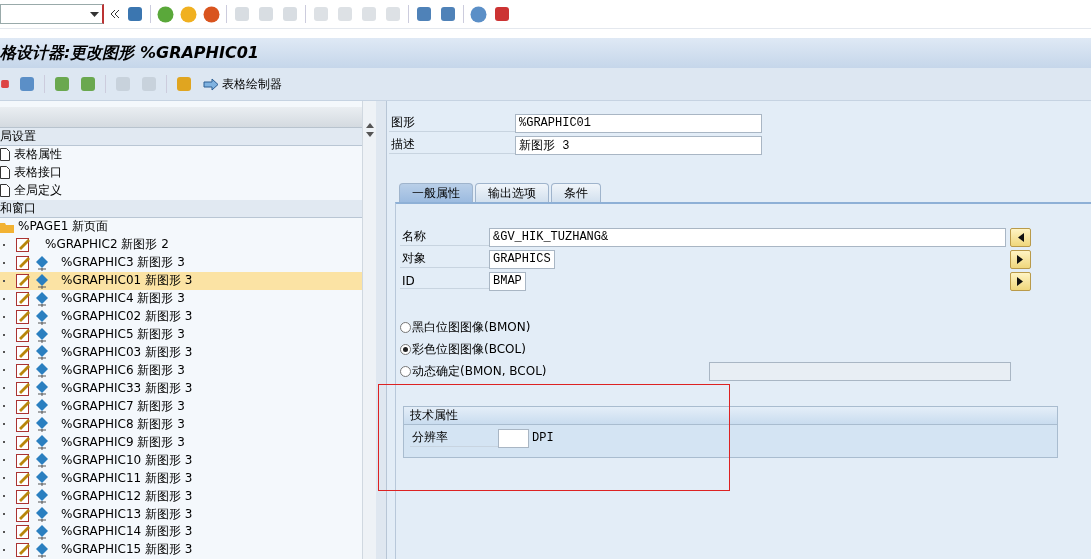 The width and height of the screenshot is (1091, 559). I want to click on tree-item: %GRAPHIC33 新图形 3, so click(181, 388).